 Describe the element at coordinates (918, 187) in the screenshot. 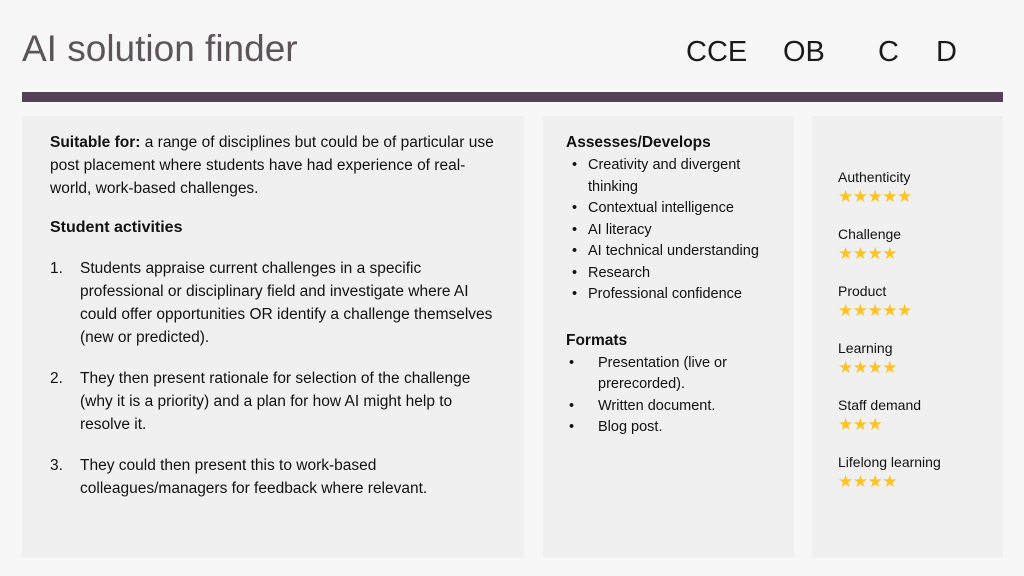

I see `rating-row: Authenticity ★★★★★` at that location.